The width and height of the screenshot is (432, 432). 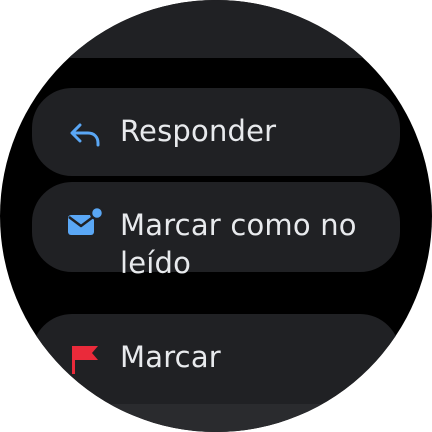 I want to click on mail-unread-icon, so click(x=86, y=220).